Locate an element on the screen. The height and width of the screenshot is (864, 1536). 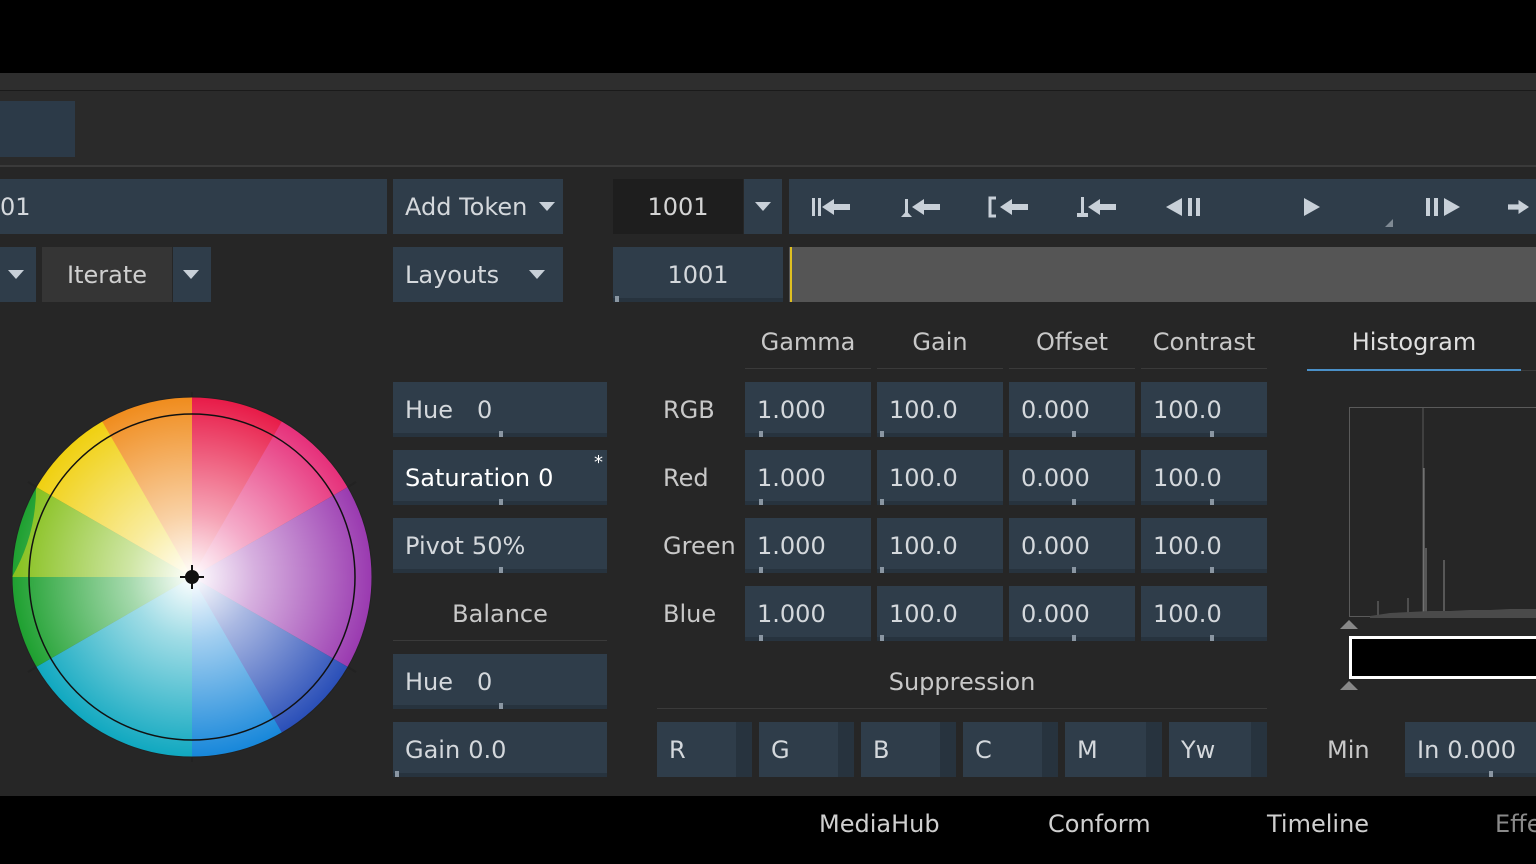
green-gain-value: 100.0 is located at coordinates (923, 545).